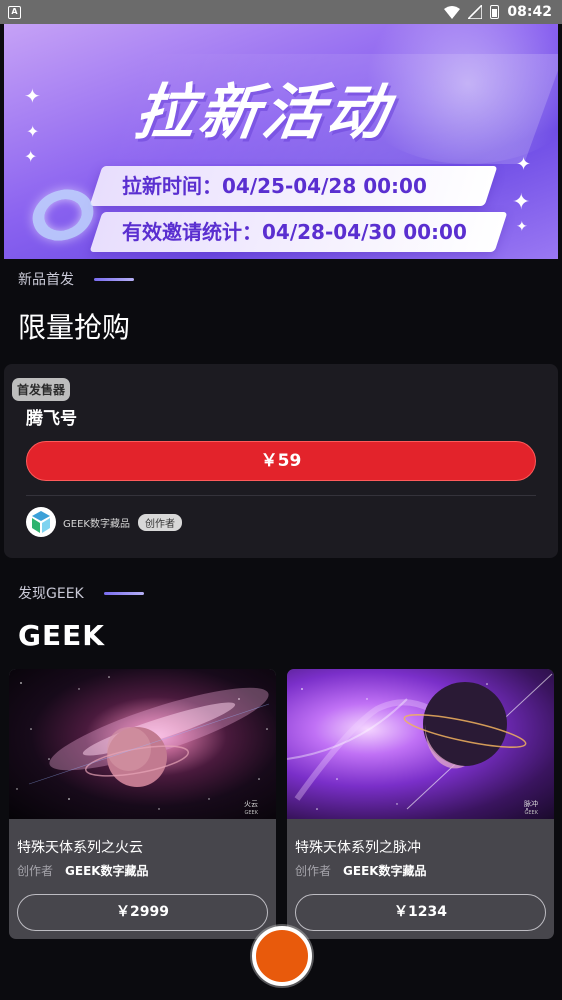  Describe the element at coordinates (529, 12) in the screenshot. I see `clock: 08:42` at that location.